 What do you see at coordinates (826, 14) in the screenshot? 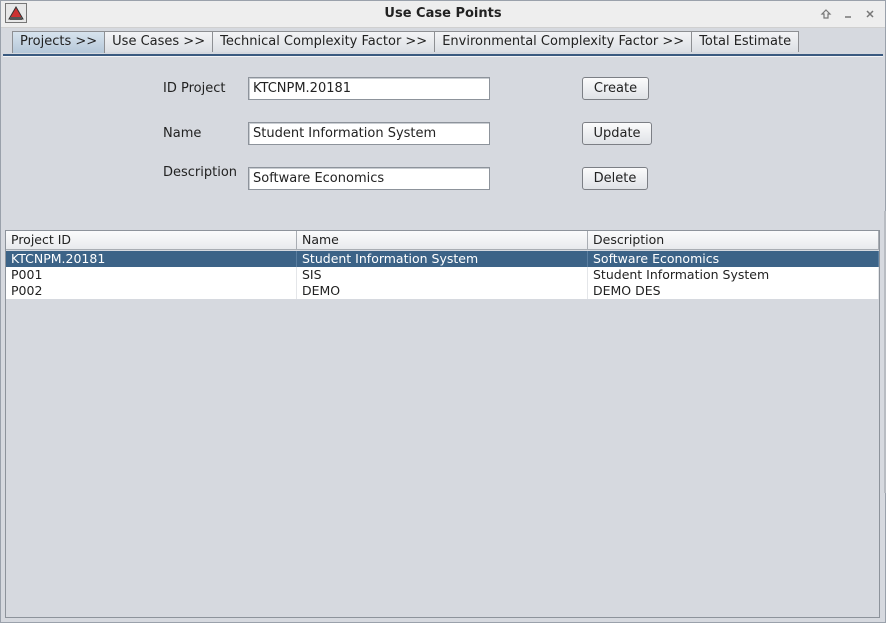
I see `maximize-icon` at bounding box center [826, 14].